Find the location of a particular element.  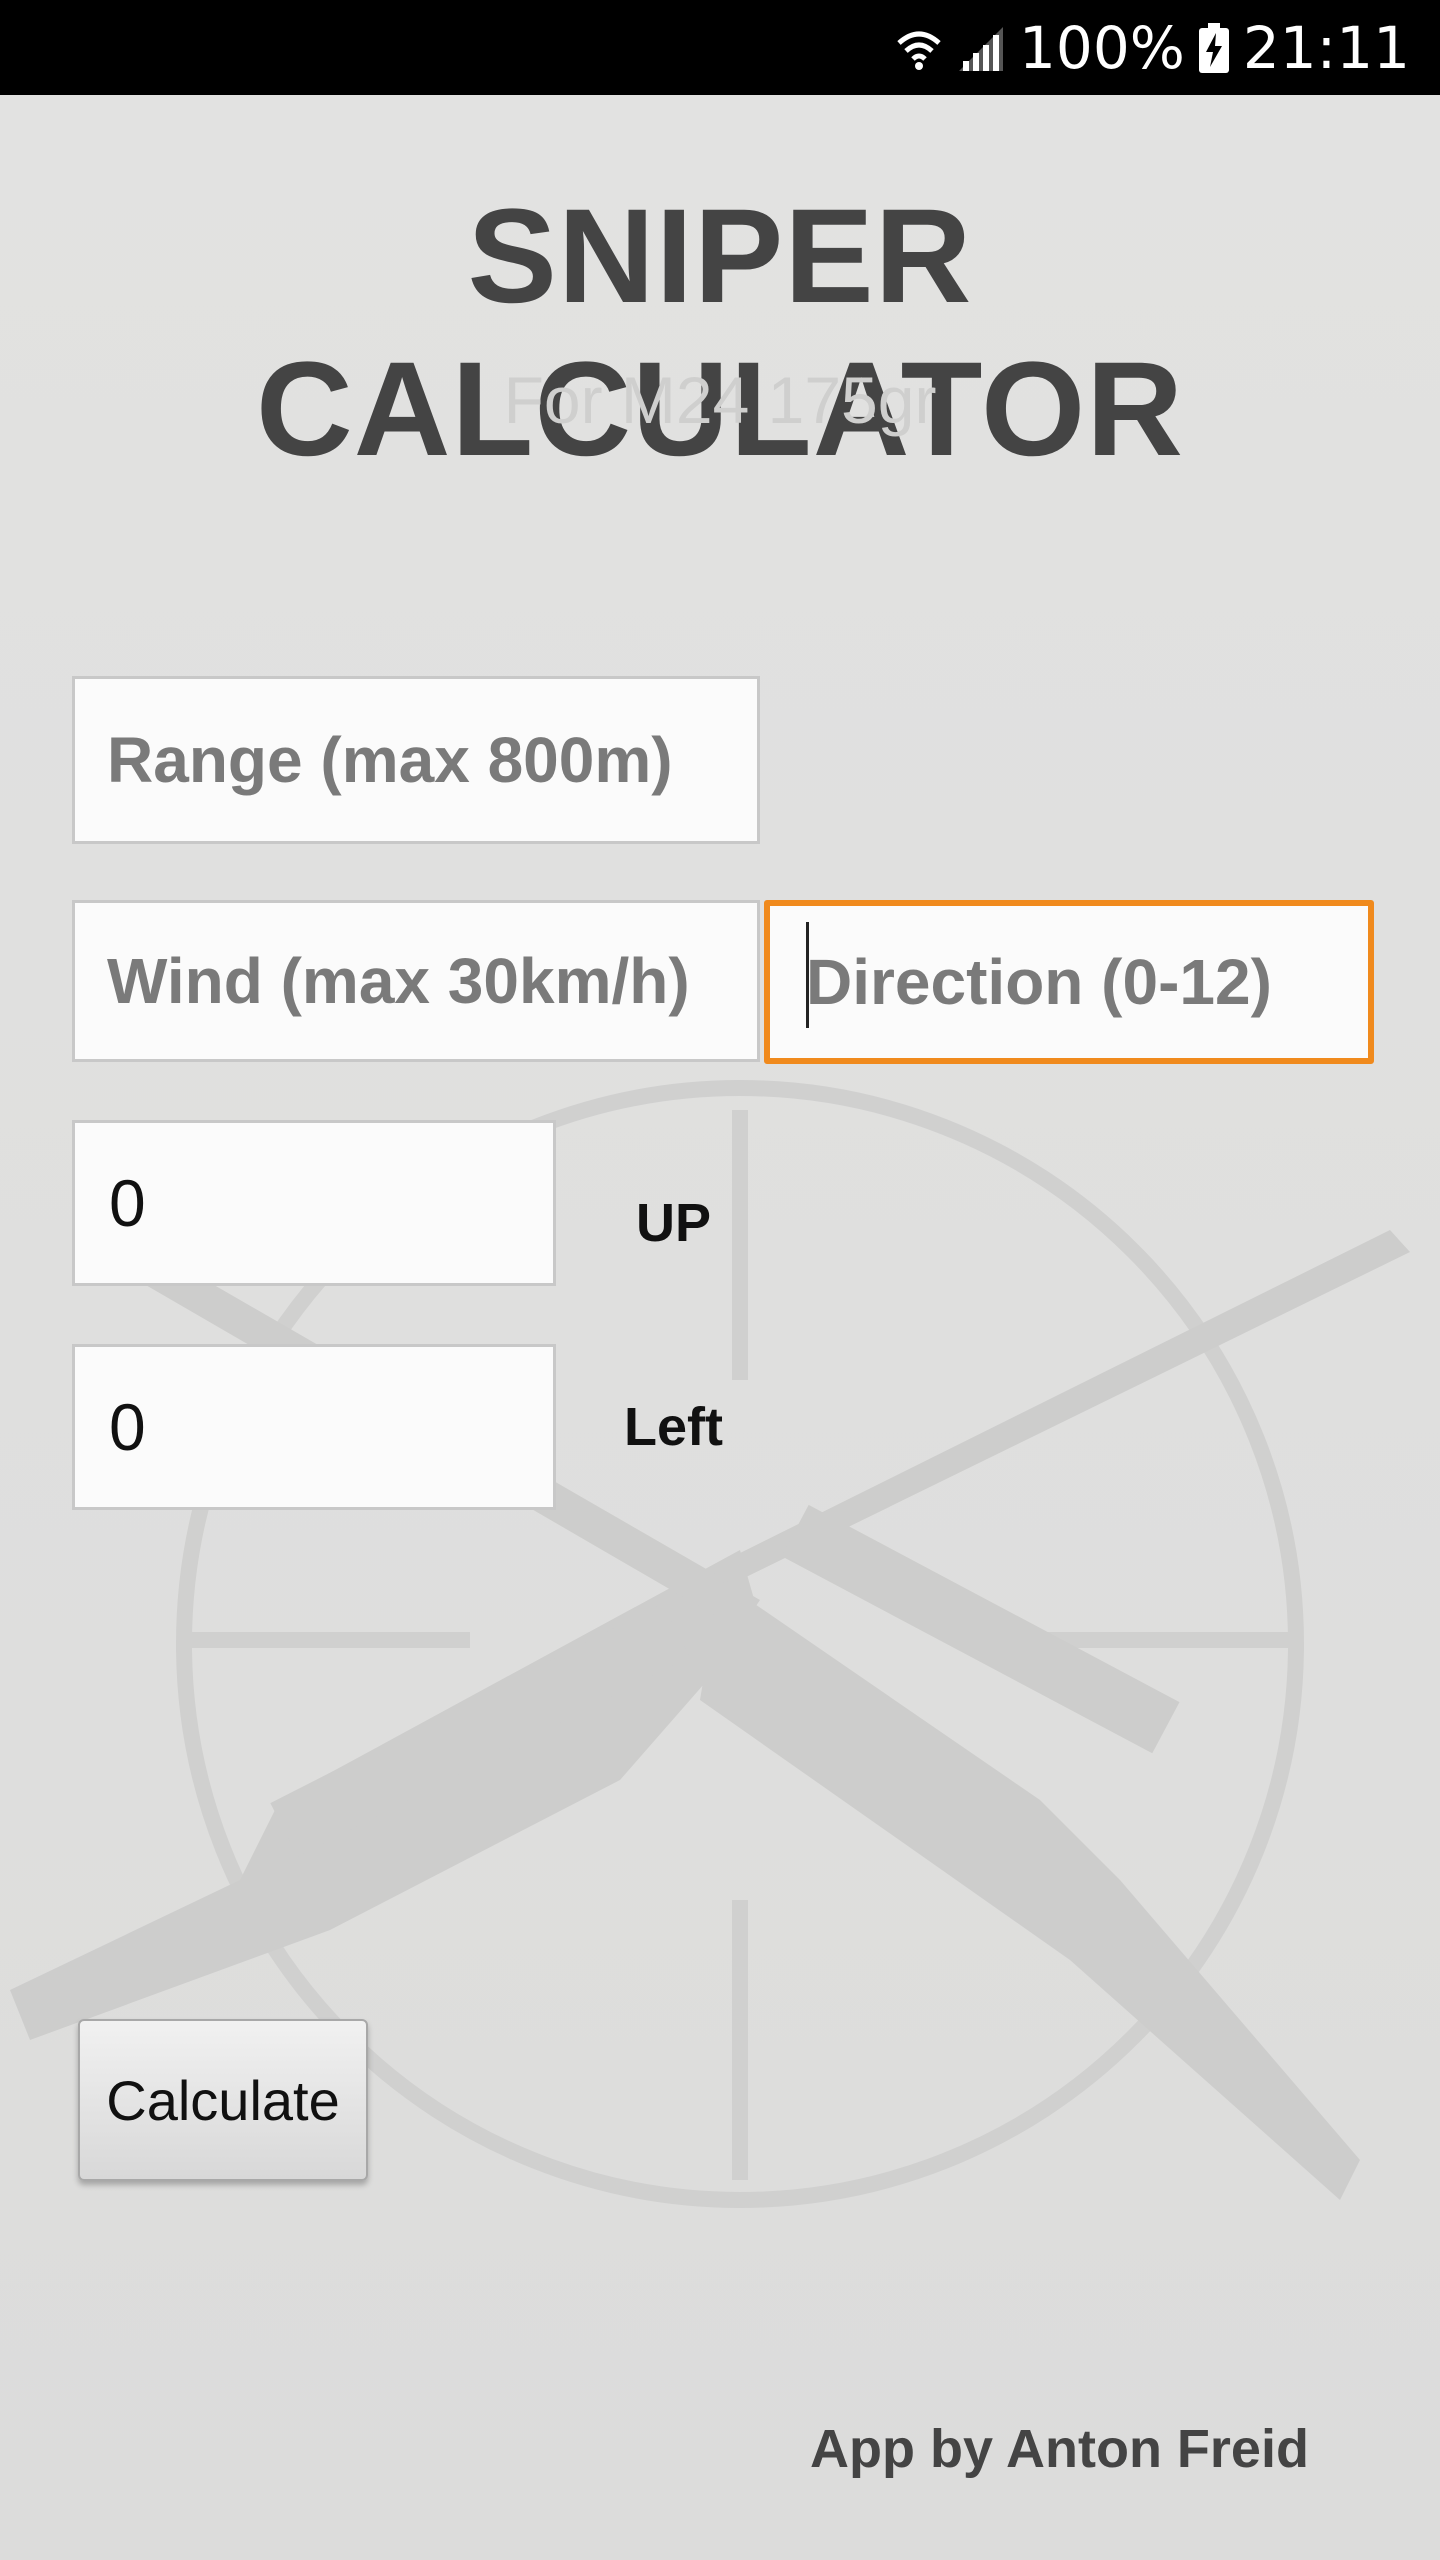

app-subtitle: For M24 175gr is located at coordinates (720, 400).